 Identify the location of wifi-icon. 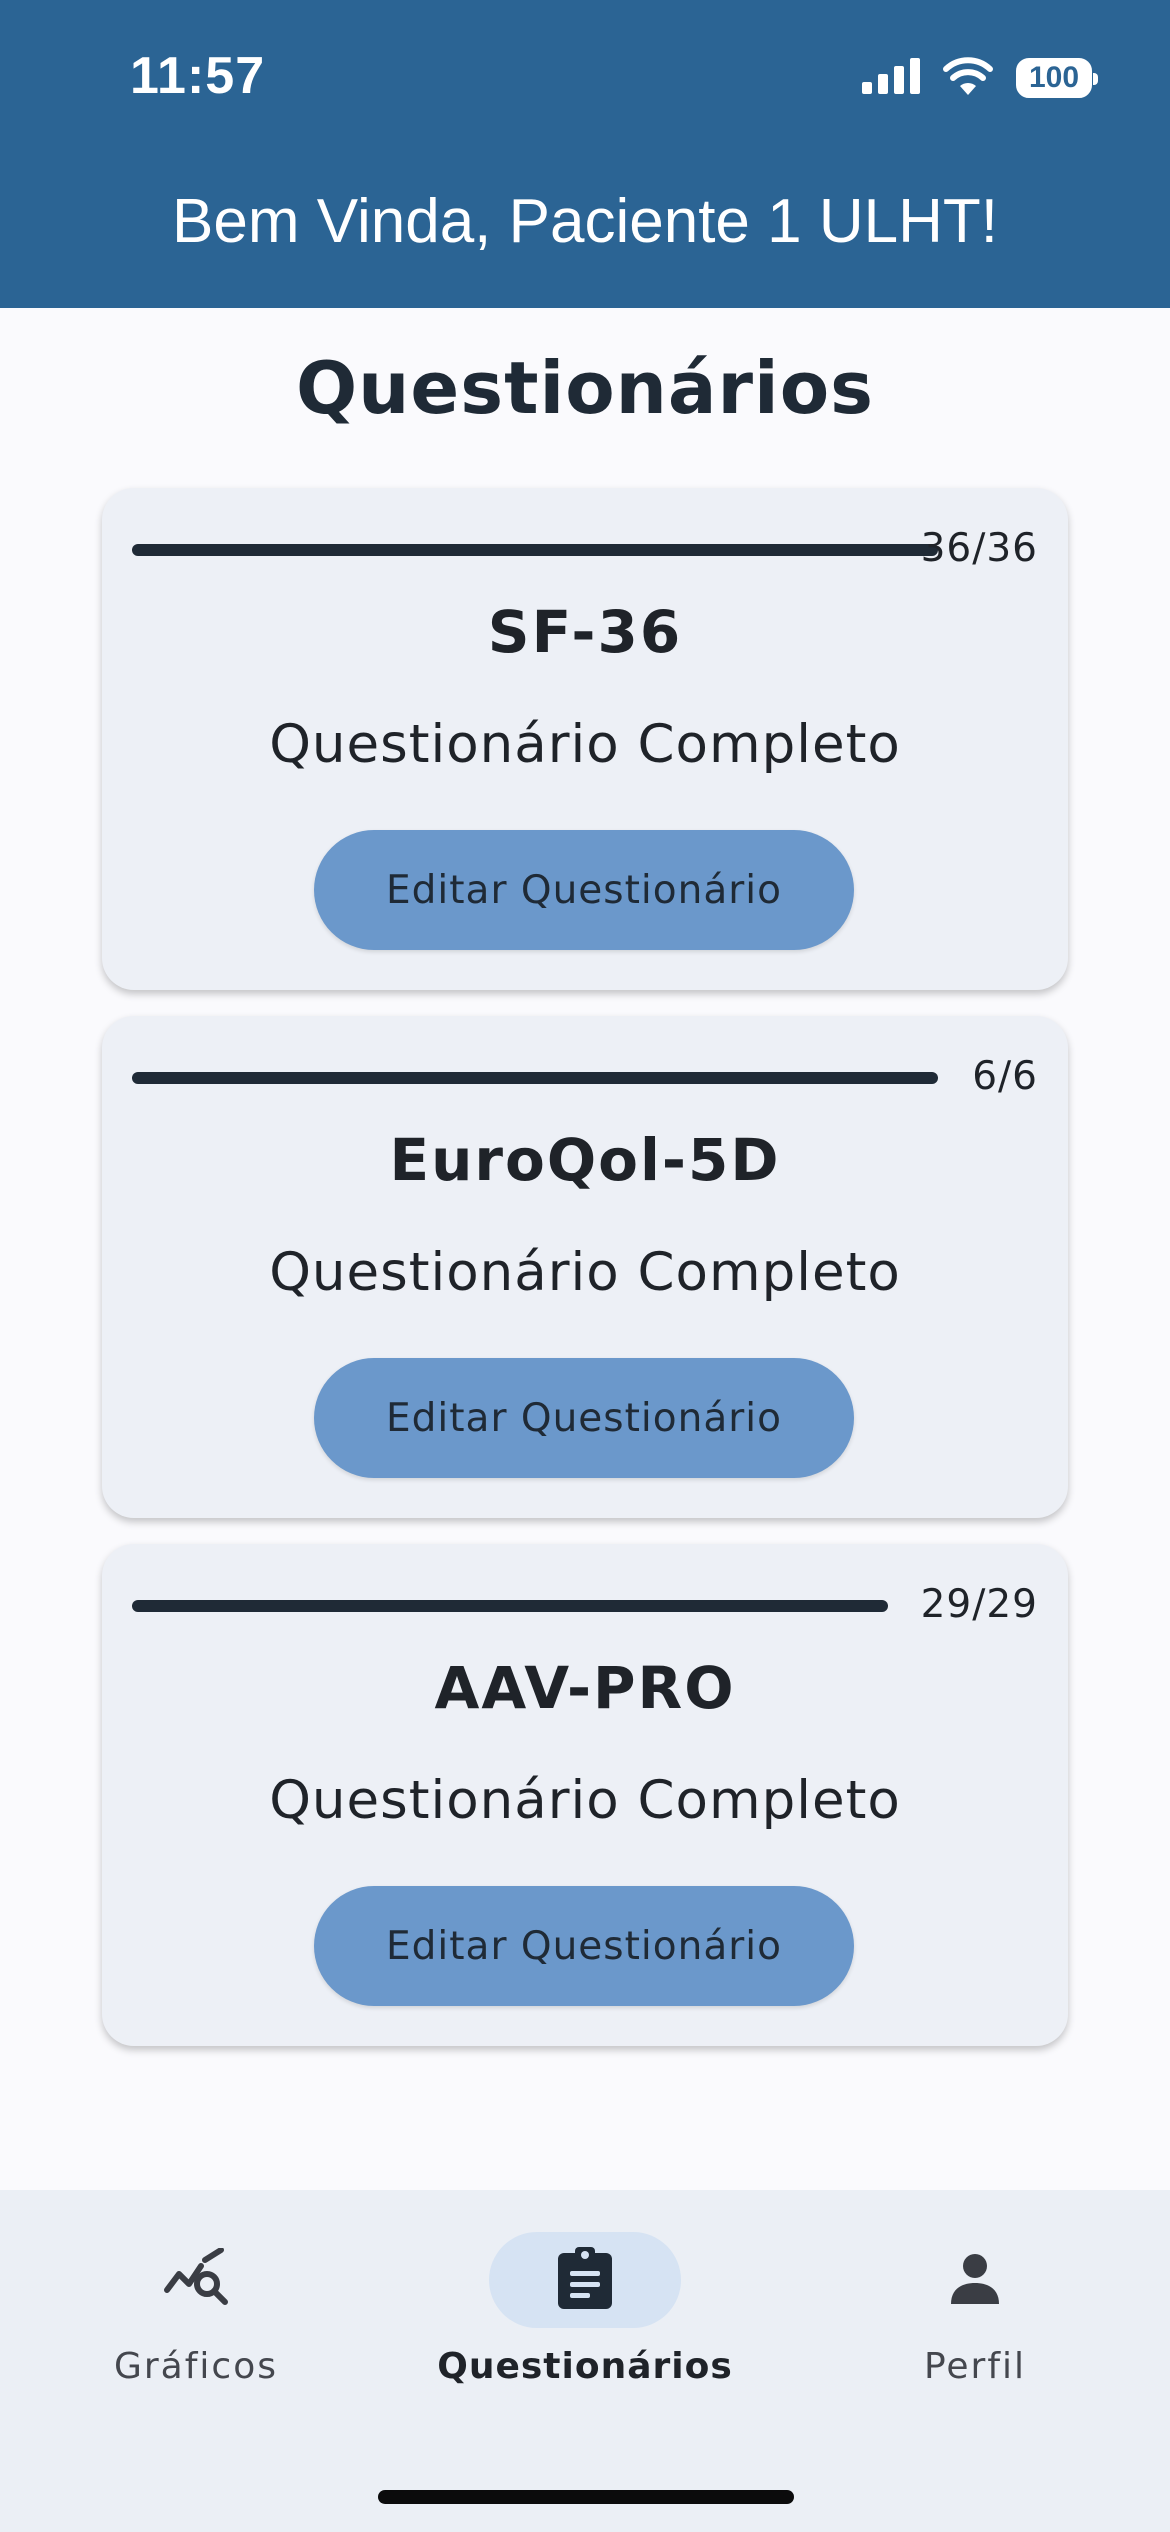
(968, 78).